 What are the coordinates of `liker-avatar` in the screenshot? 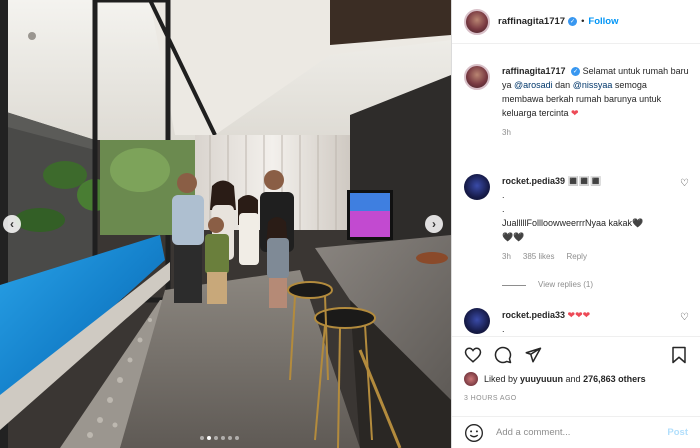 It's located at (471, 379).